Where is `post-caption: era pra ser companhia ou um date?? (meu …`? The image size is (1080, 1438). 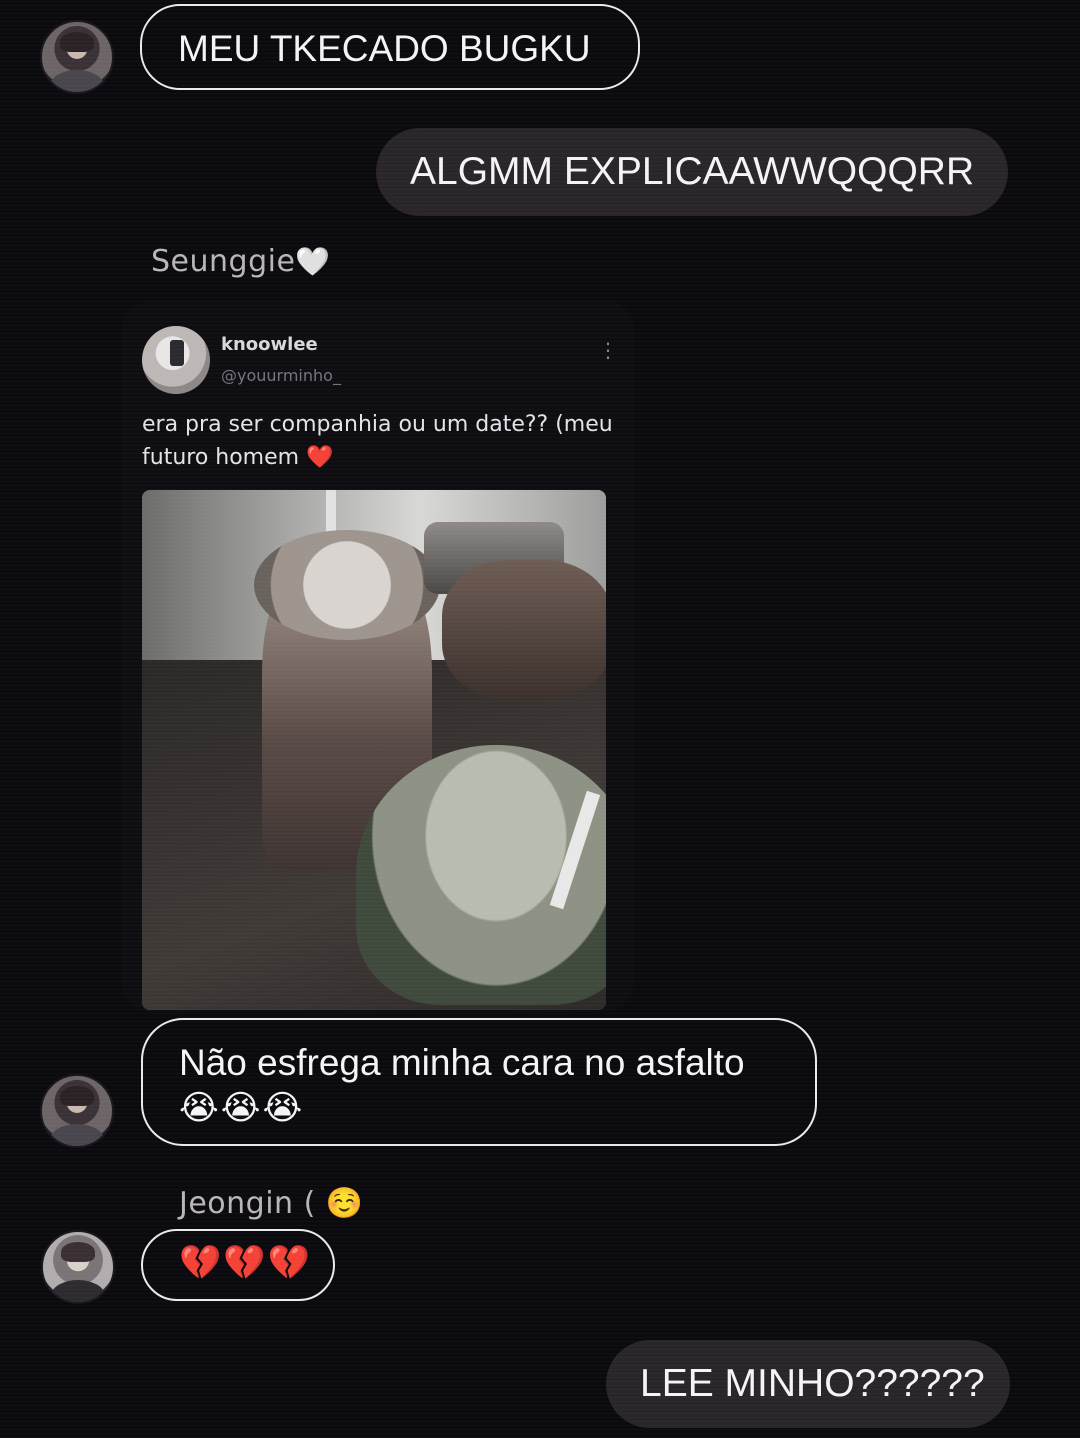
post-caption: era pra ser companhia ou um date?? (meu … is located at coordinates (382, 441).